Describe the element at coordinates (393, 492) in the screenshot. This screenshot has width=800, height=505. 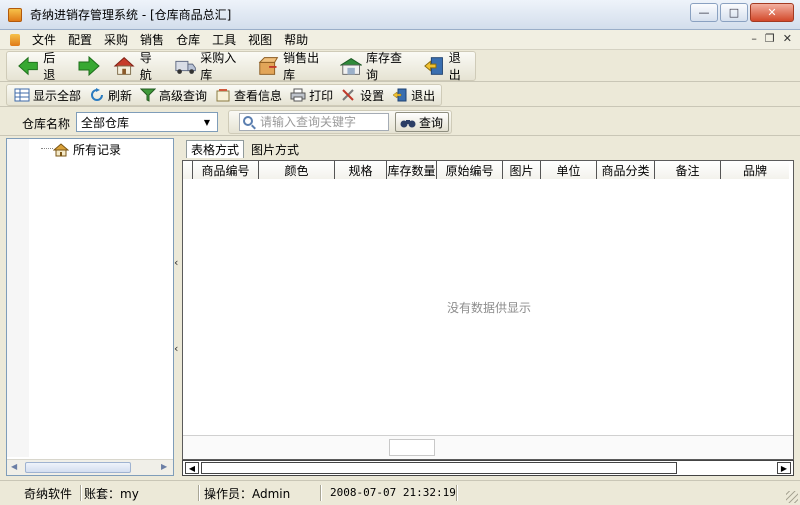
I see `status-datetime: 2008-07-07 21:32:19` at that location.